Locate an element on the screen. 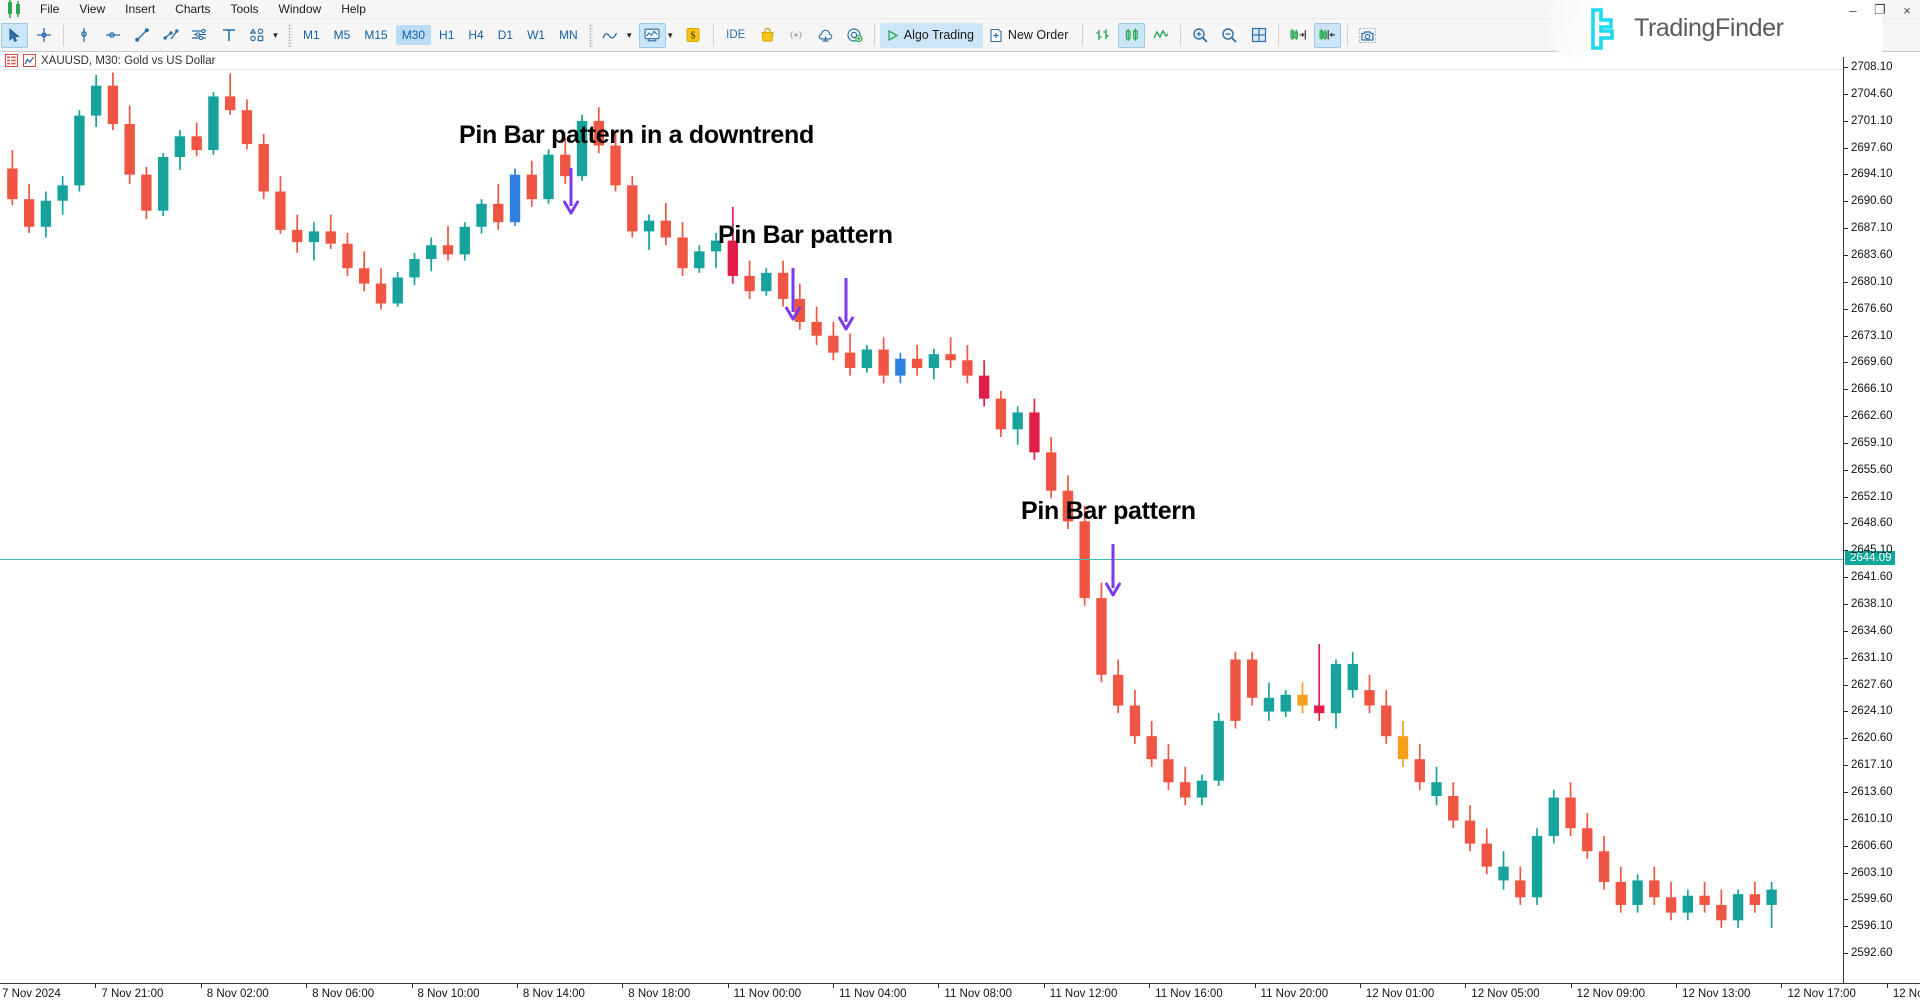 The height and width of the screenshot is (1006, 1920). menu-item-view: View is located at coordinates (92, 9).